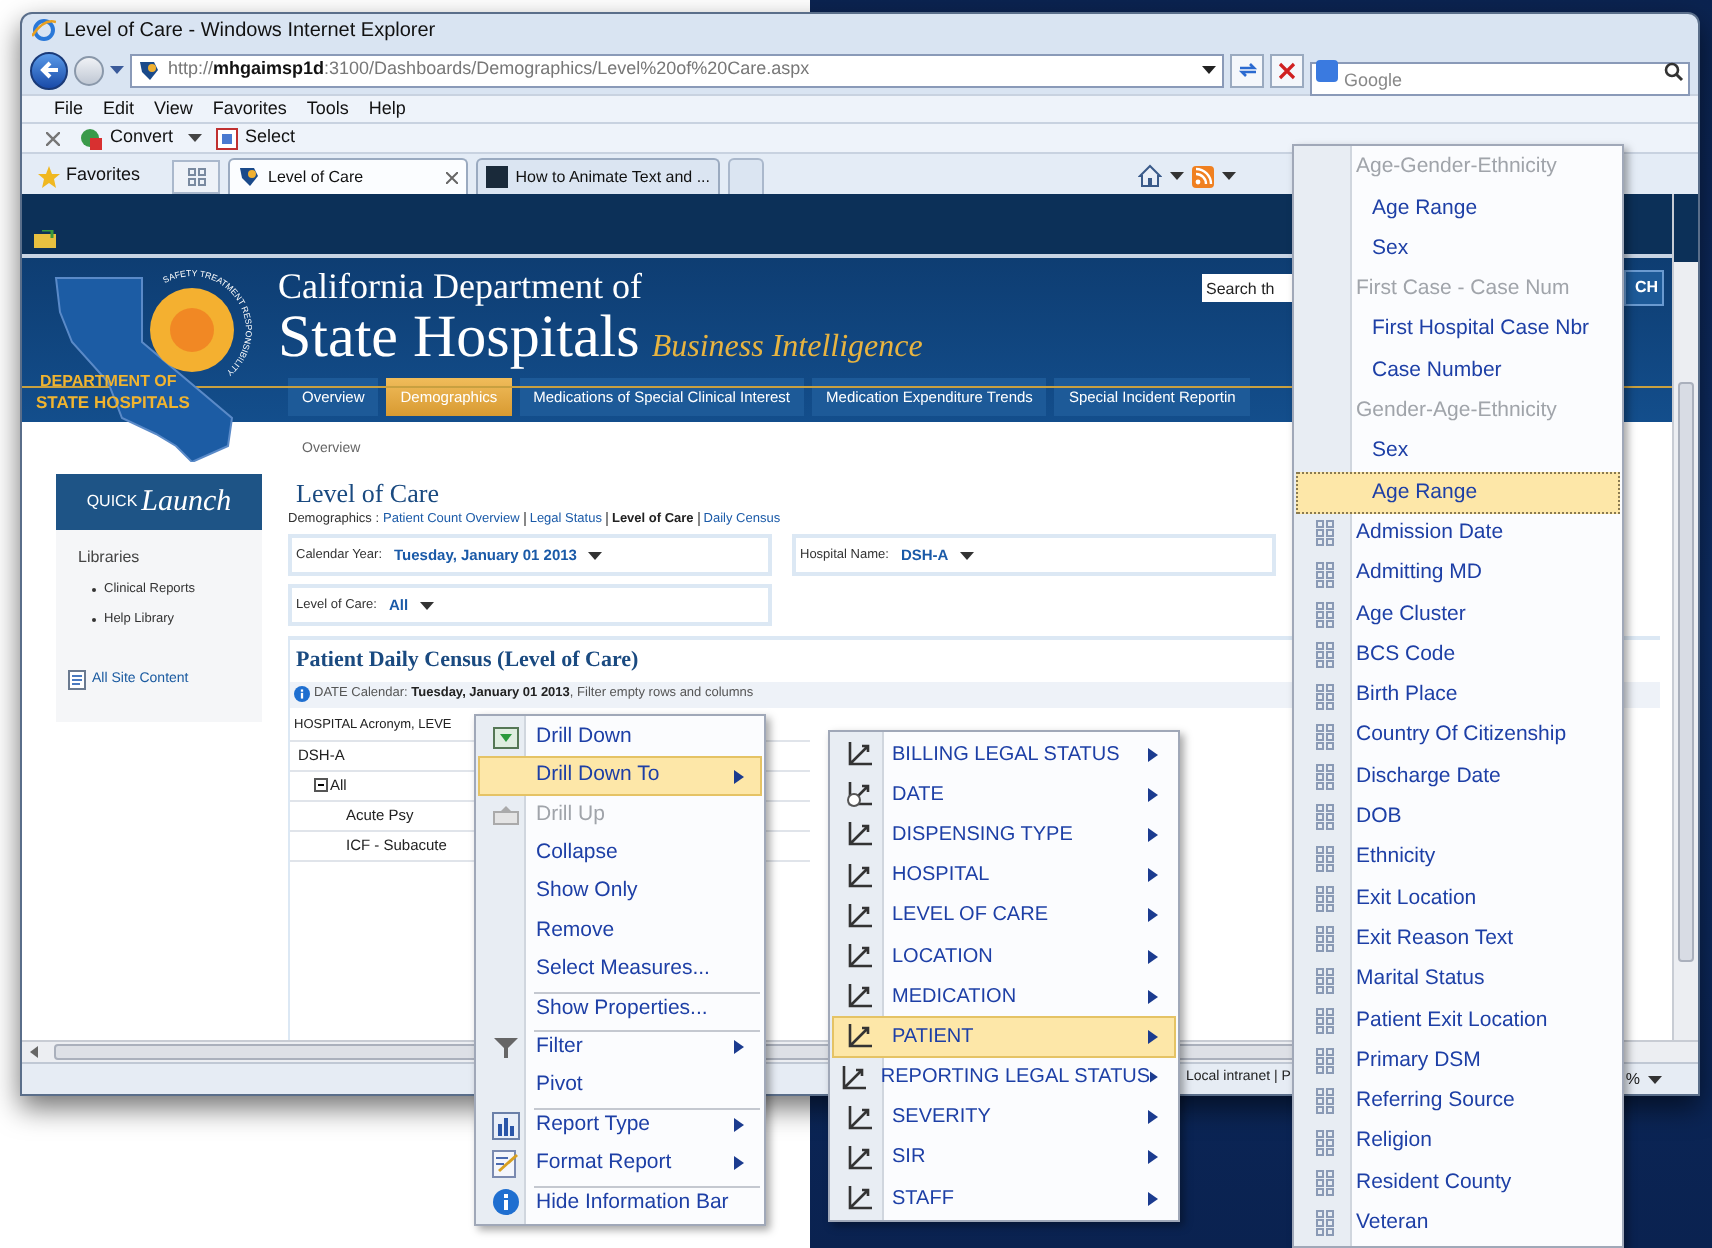 The width and height of the screenshot is (1712, 1248). Describe the element at coordinates (249, 109) in the screenshot. I see `menu-bar-item: Favorites` at that location.